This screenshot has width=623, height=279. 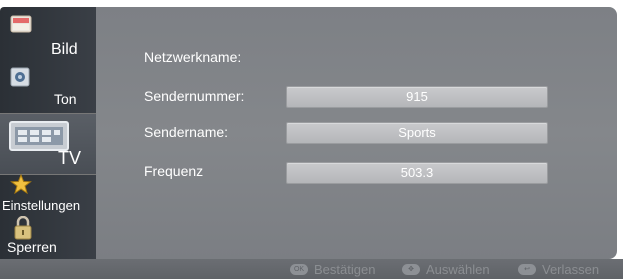 What do you see at coordinates (65, 99) in the screenshot?
I see `sidebar-item-label: Ton` at bounding box center [65, 99].